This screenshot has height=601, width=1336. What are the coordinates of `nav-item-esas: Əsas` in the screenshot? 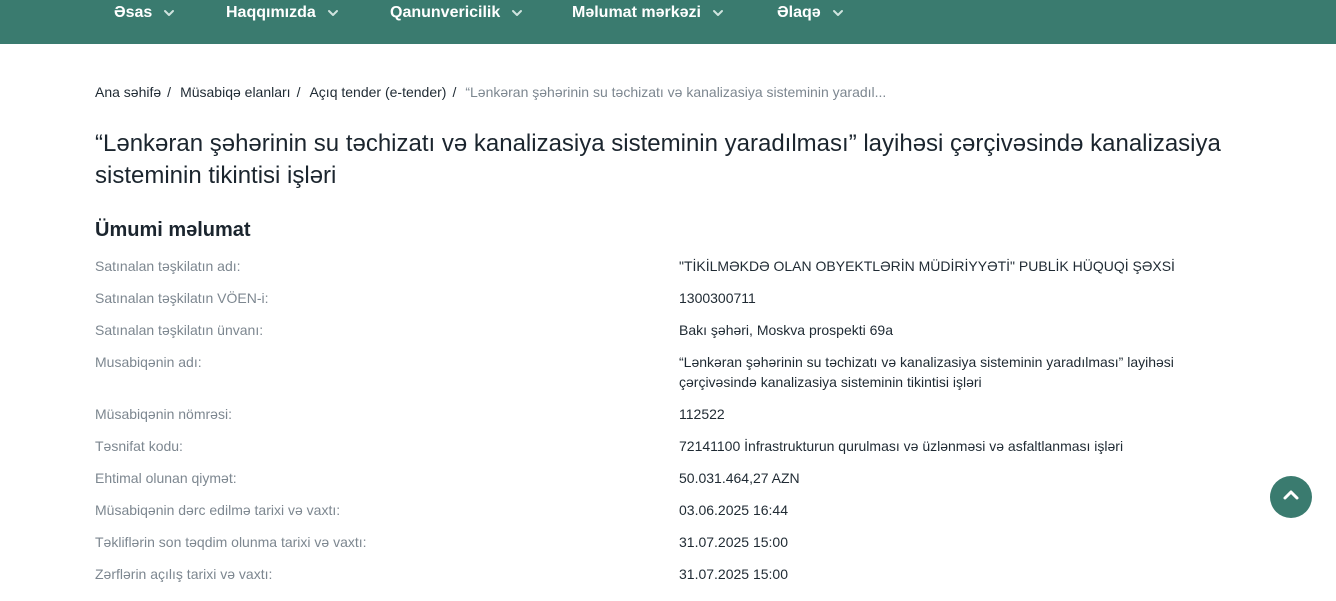 It's located at (145, 13).